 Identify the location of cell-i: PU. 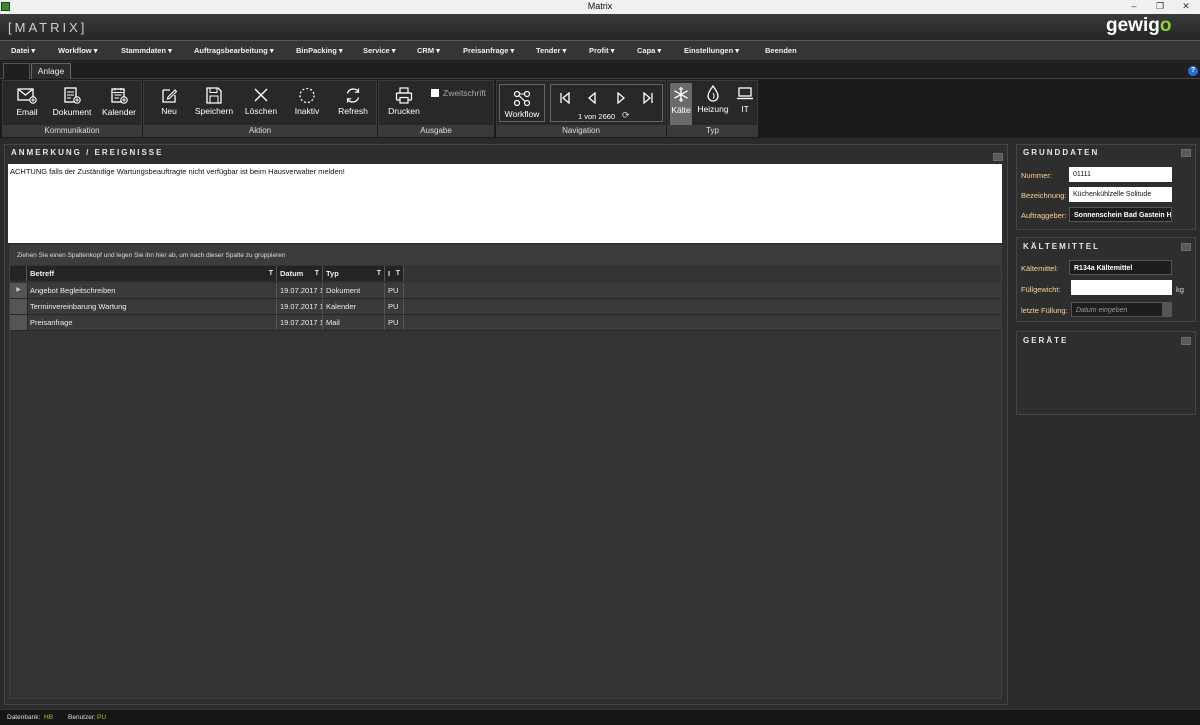
(394, 322).